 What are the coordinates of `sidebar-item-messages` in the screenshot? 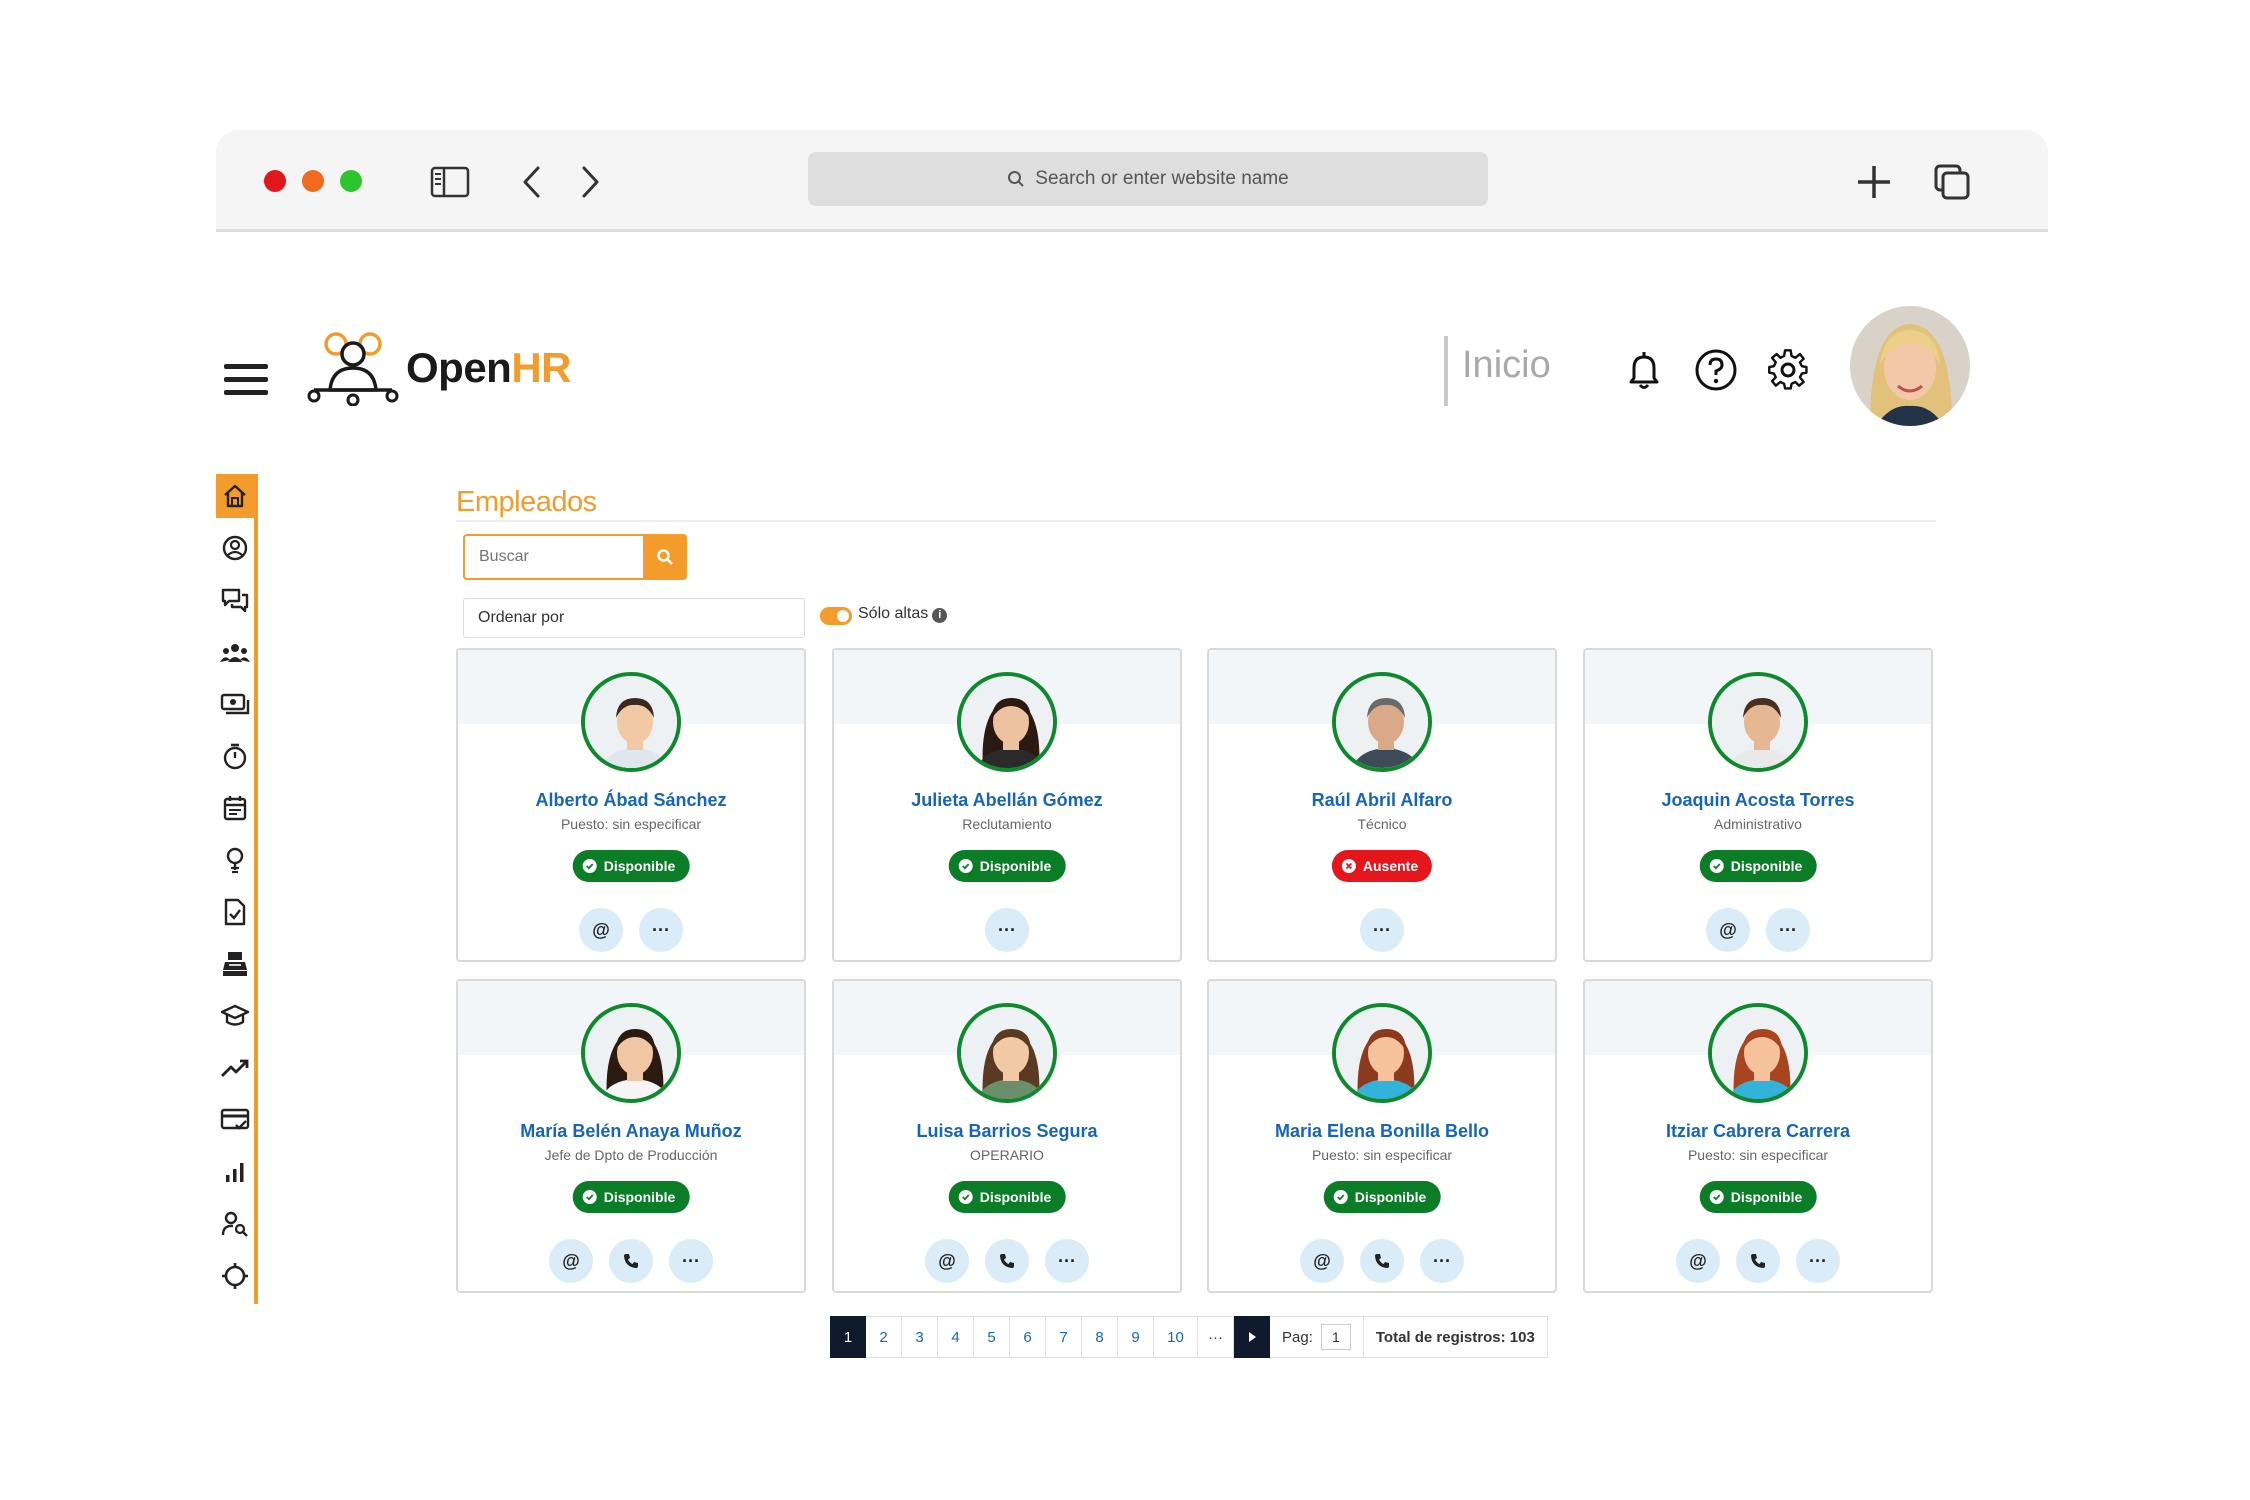 It's located at (235, 600).